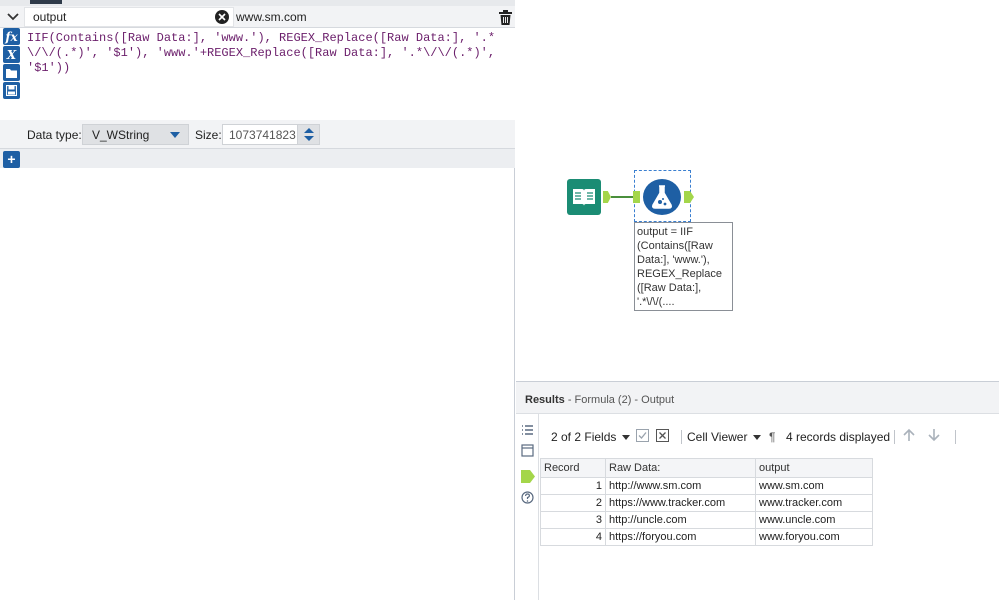 Image resolution: width=999 pixels, height=600 pixels. What do you see at coordinates (642, 437) in the screenshot?
I see `checkbox-icon` at bounding box center [642, 437].